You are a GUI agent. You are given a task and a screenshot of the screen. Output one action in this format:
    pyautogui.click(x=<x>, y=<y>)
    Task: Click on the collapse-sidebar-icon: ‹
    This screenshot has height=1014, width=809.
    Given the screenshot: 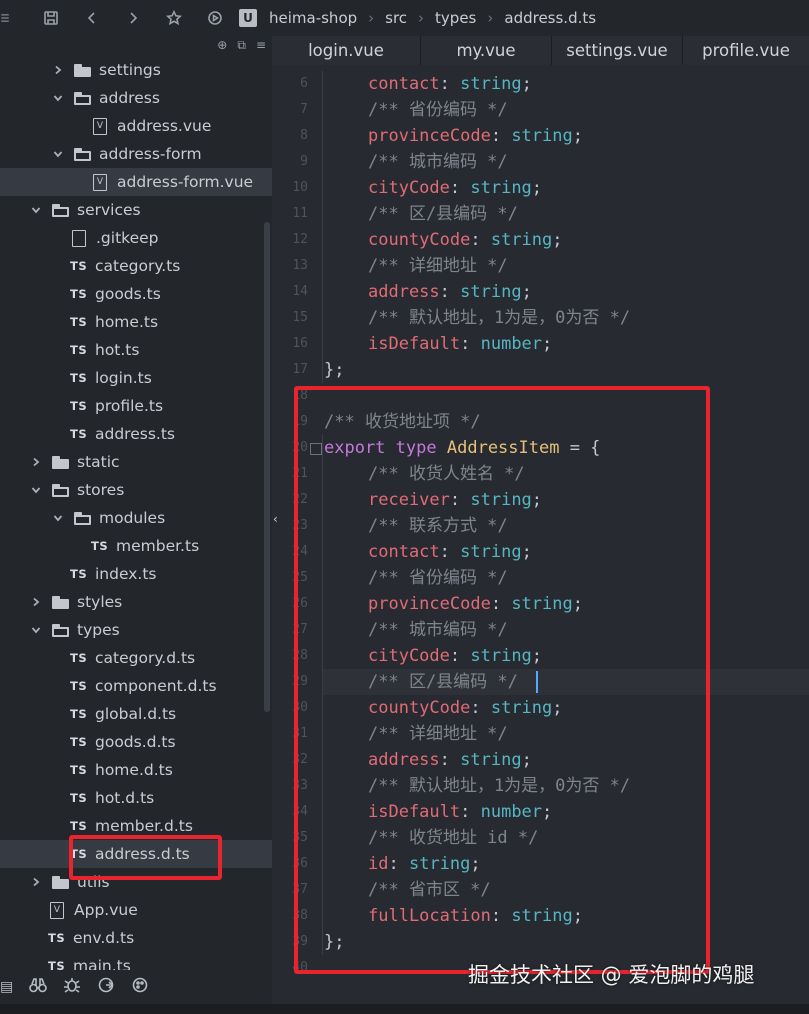 What is the action you would take?
    pyautogui.click(x=278, y=520)
    